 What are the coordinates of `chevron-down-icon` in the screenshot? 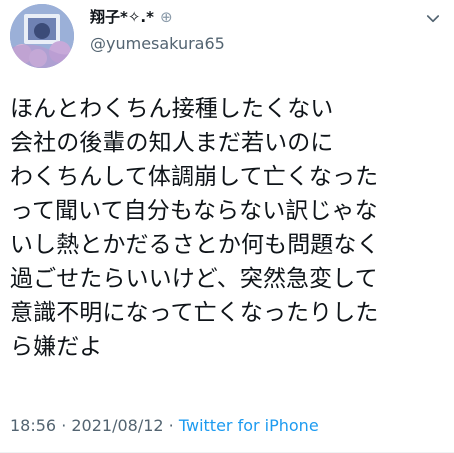 It's located at (433, 19).